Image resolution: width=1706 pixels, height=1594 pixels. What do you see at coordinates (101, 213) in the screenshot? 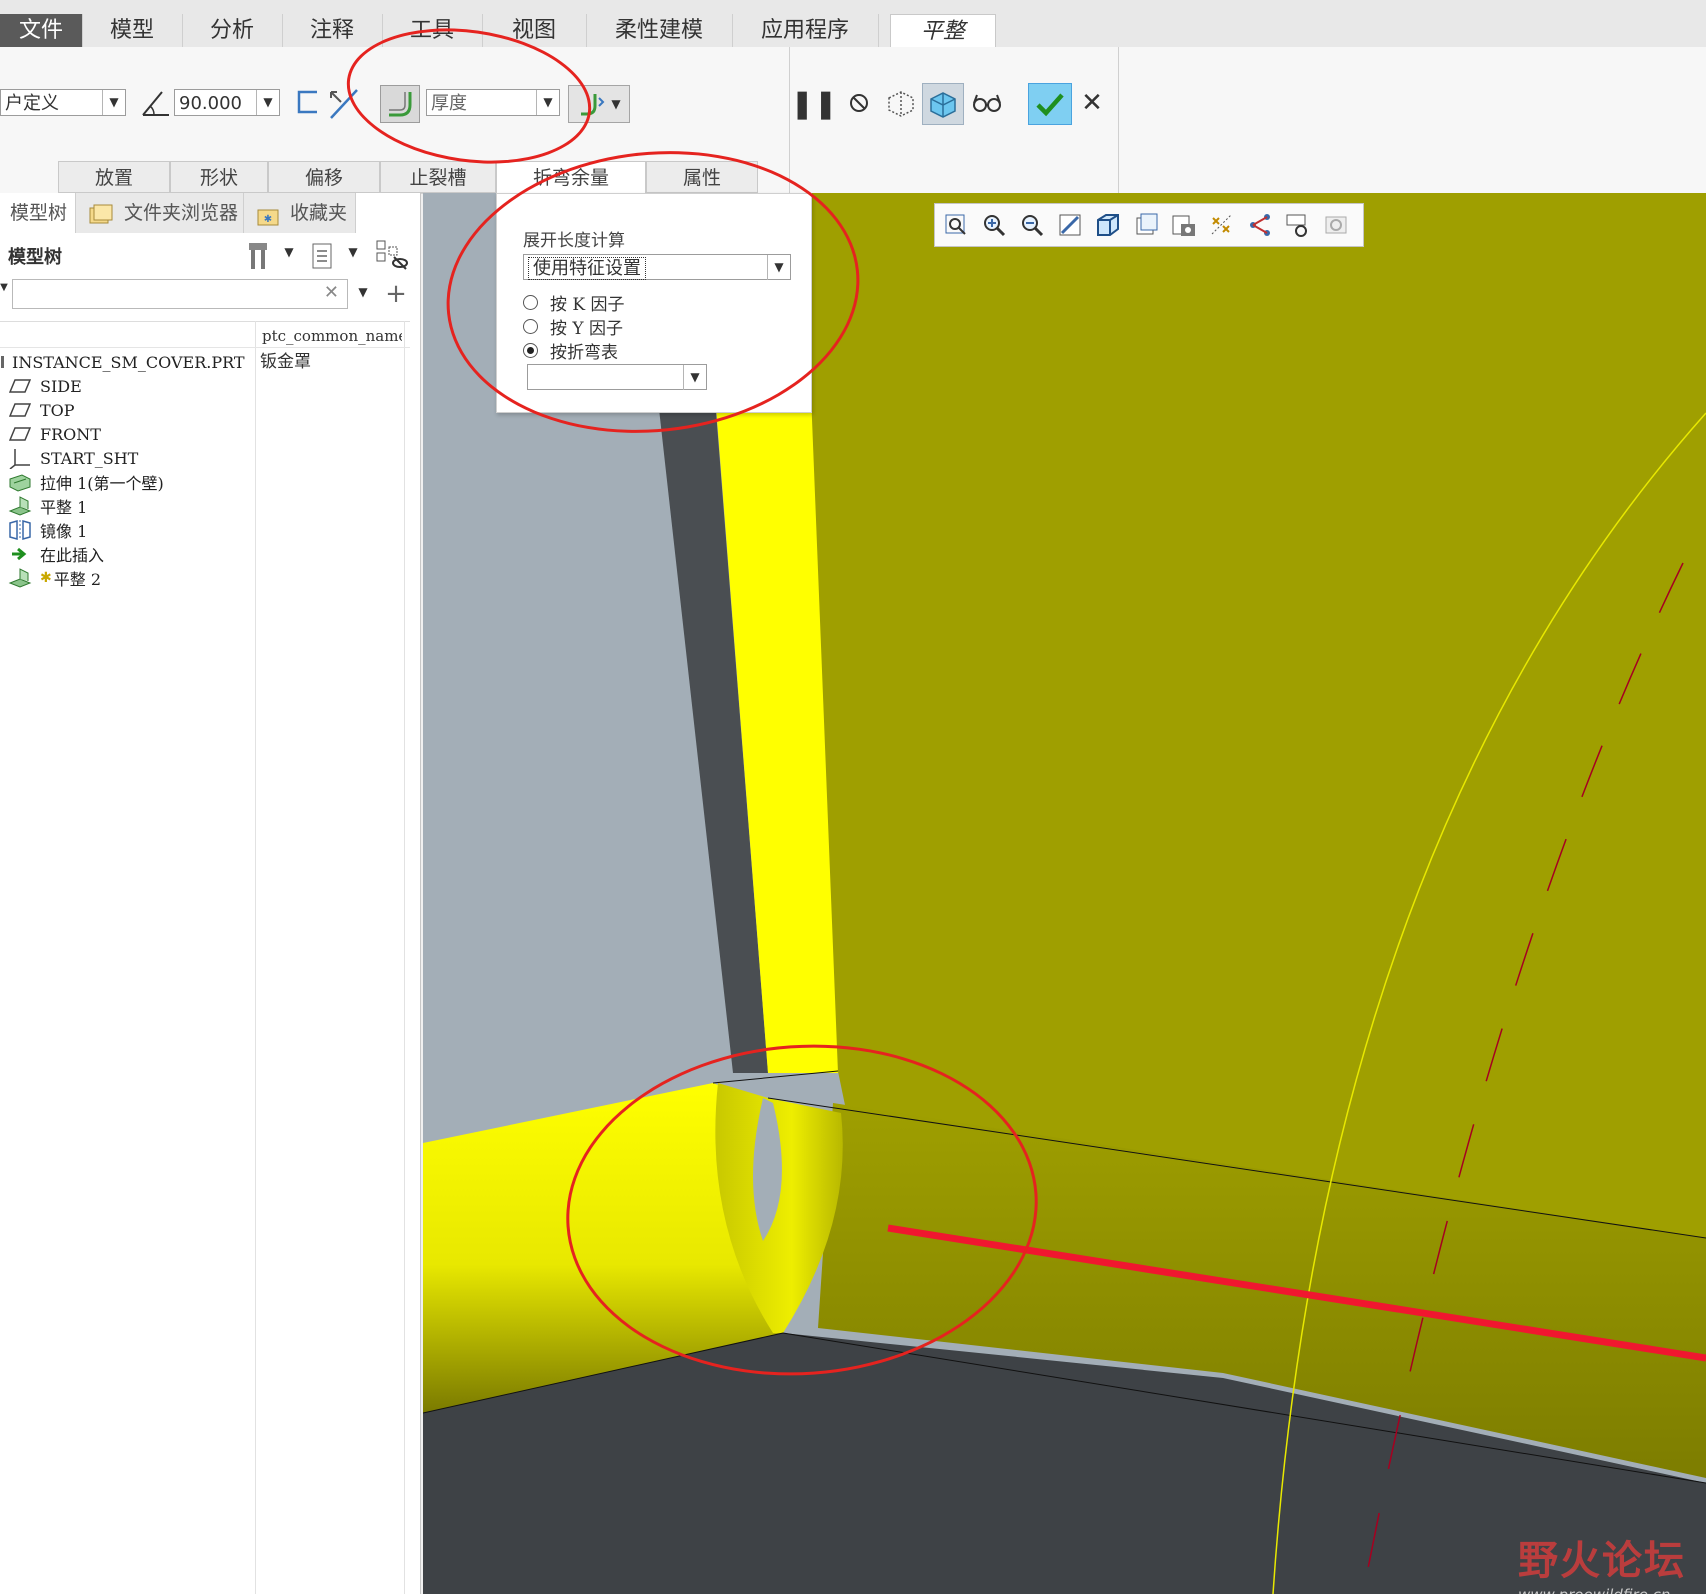
I see `folder-icon` at bounding box center [101, 213].